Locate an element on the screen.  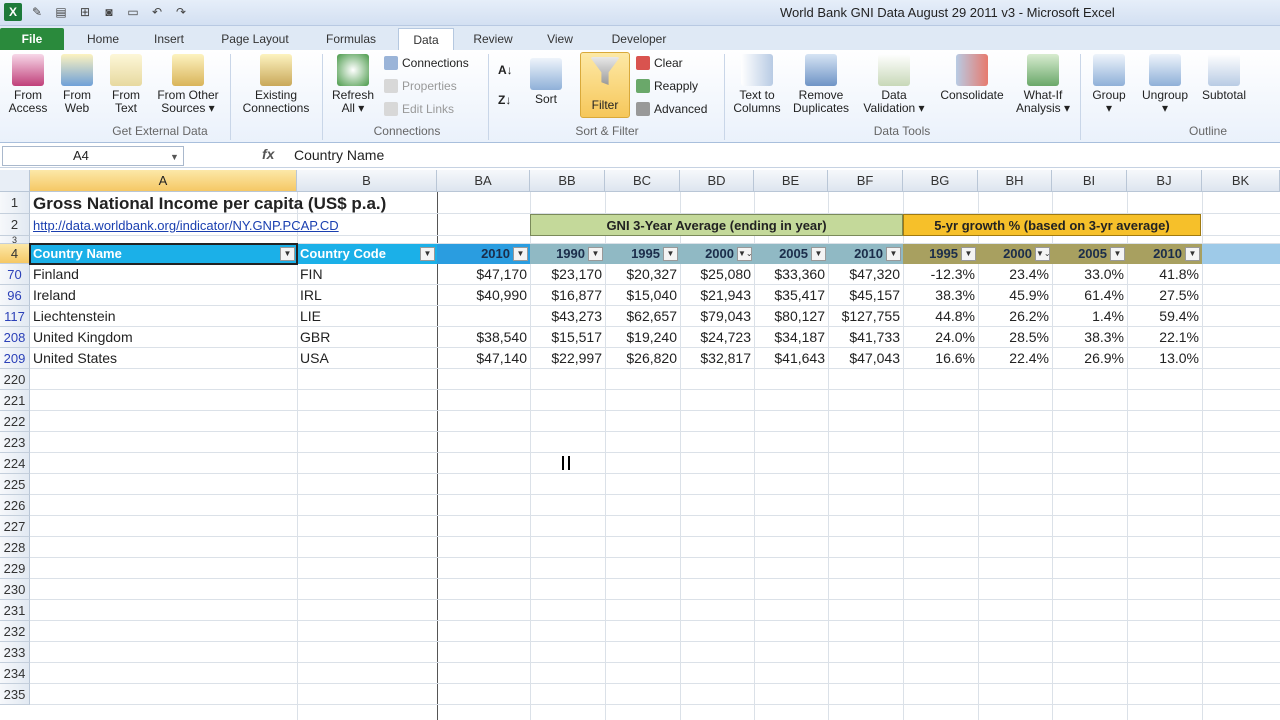
advanced-button: Advanced is located at coordinates (671, 109).